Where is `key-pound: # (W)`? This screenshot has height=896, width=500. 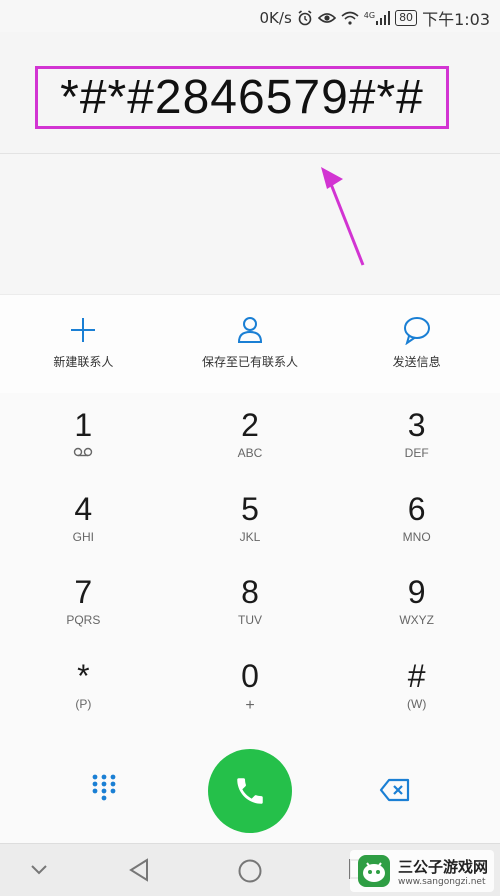 key-pound: # (W) is located at coordinates (416, 686).